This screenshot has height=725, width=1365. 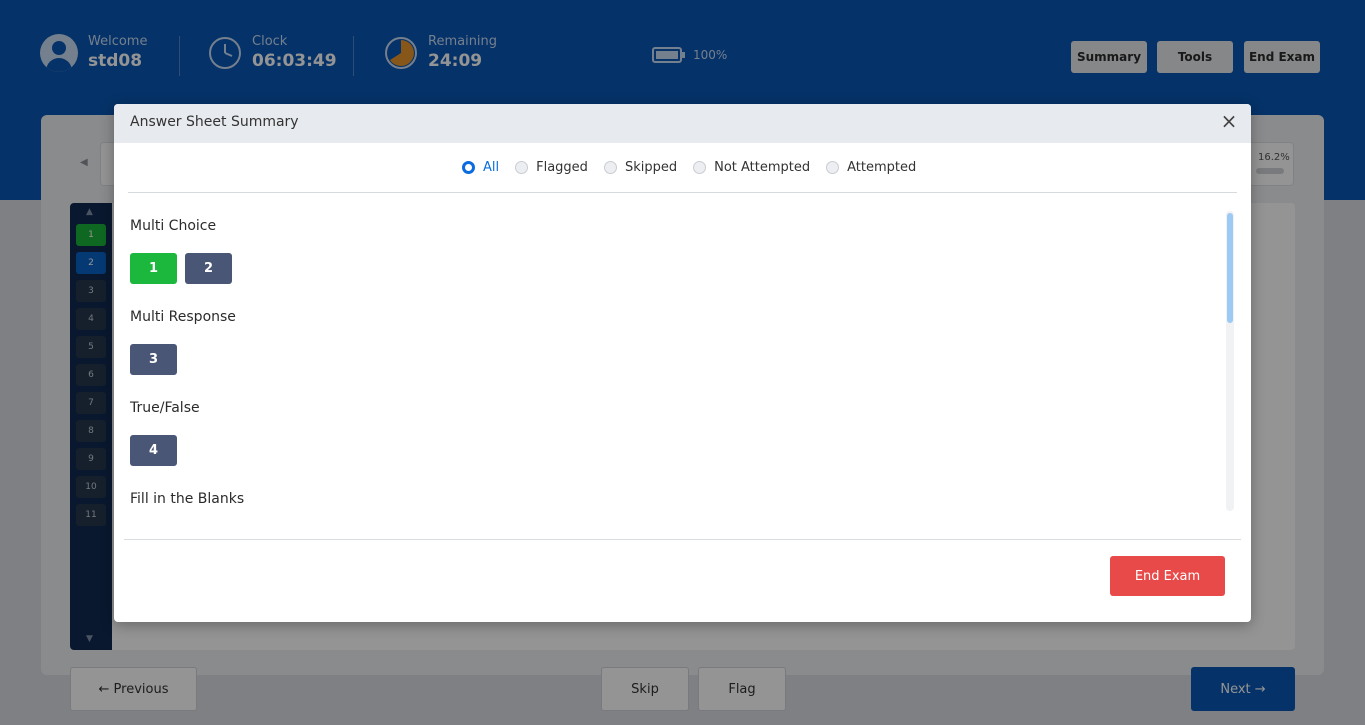 What do you see at coordinates (153, 359) in the screenshot?
I see `question-button: 3` at bounding box center [153, 359].